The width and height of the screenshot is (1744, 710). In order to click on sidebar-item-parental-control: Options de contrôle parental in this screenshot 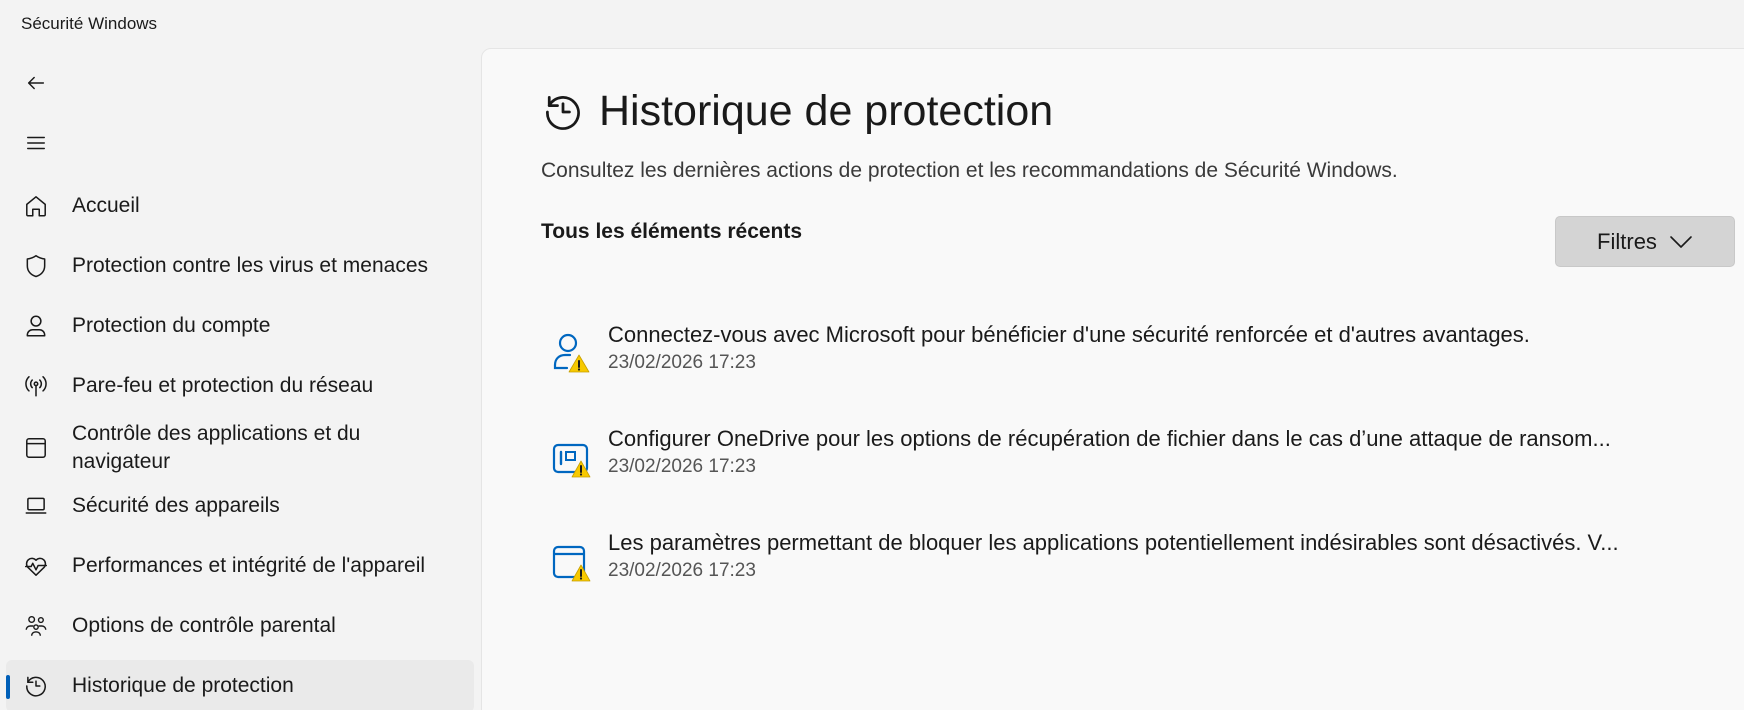, I will do `click(240, 626)`.